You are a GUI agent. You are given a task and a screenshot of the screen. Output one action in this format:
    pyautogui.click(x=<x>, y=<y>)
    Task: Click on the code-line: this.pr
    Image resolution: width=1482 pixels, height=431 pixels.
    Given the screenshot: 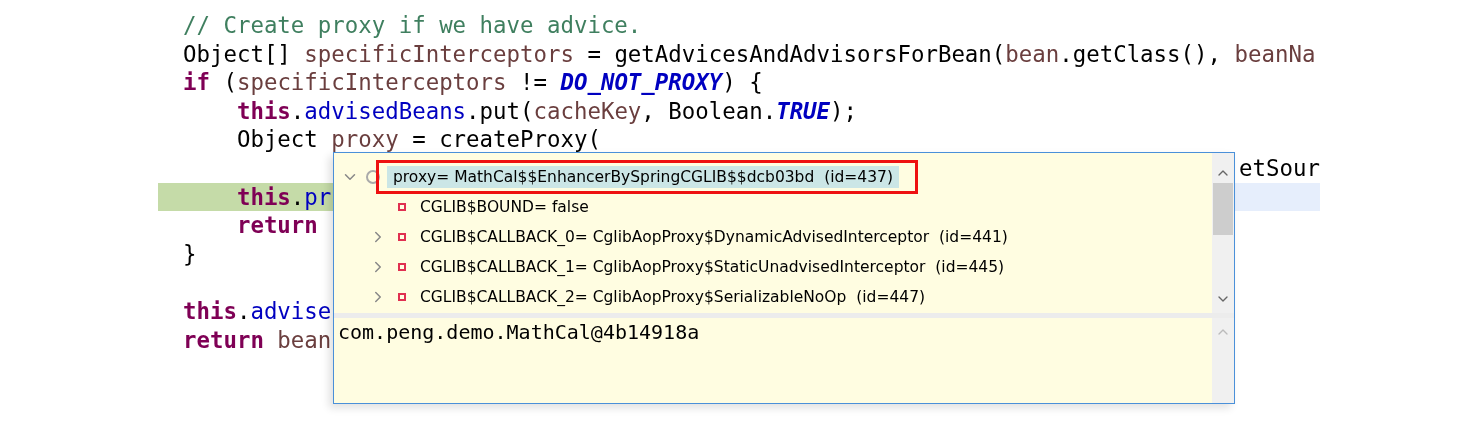 What is the action you would take?
    pyautogui.click(x=283, y=197)
    